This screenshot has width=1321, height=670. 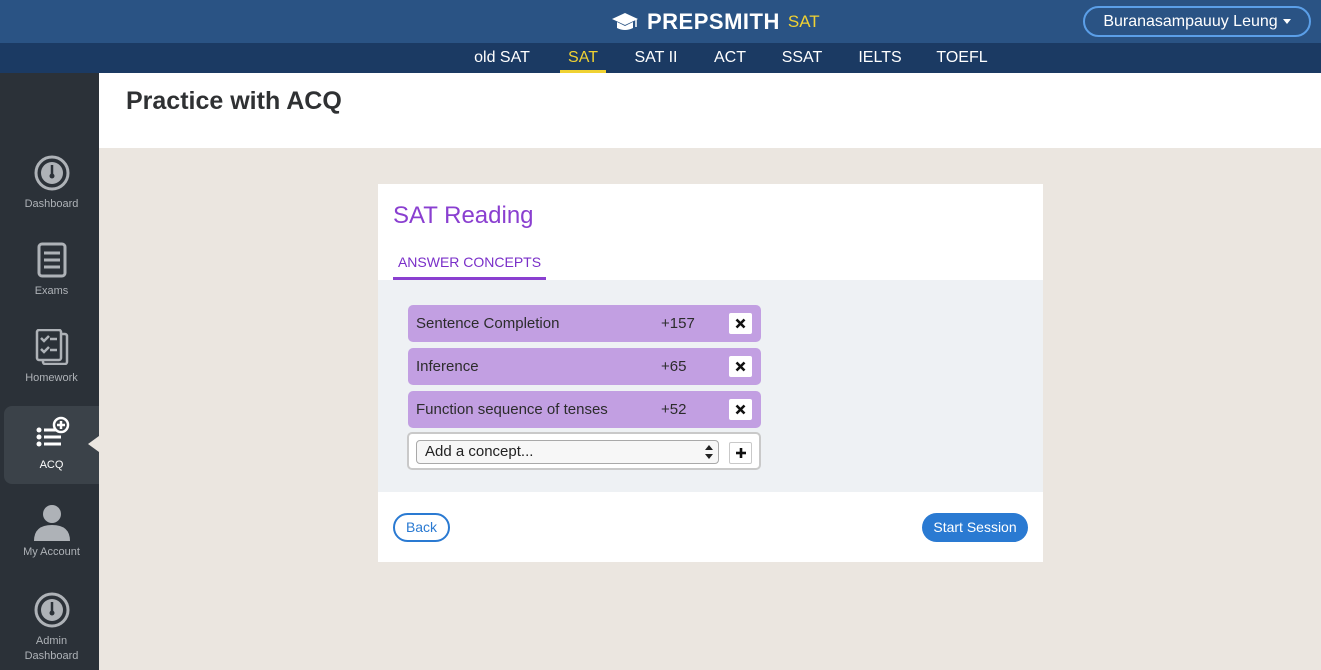 I want to click on top-bar: PREPSMITH SAT Buranasampauuy Leung, so click(x=660, y=21).